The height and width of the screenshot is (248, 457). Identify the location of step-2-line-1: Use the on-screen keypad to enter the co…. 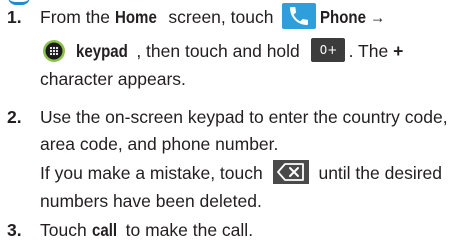
(244, 117).